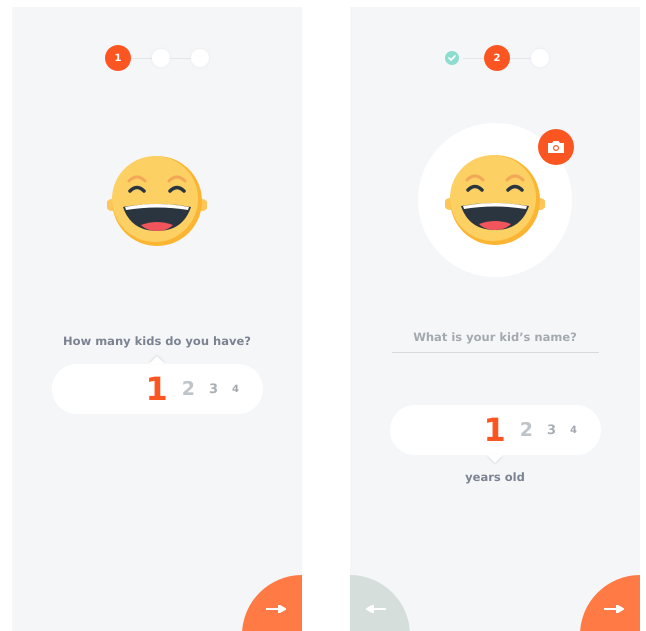 The width and height of the screenshot is (646, 631). What do you see at coordinates (376, 609) in the screenshot?
I see `arrow-left-icon` at bounding box center [376, 609].